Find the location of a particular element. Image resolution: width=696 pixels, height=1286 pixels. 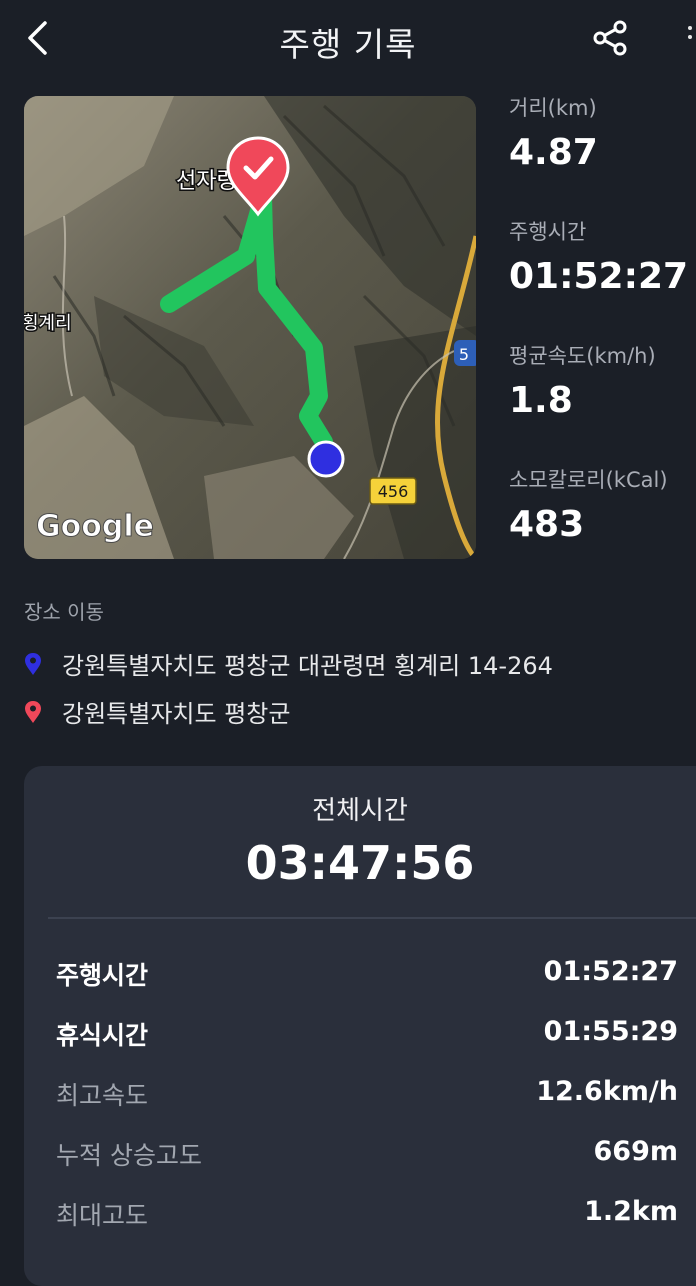

stat-value: 01:52:27 is located at coordinates (599, 276).